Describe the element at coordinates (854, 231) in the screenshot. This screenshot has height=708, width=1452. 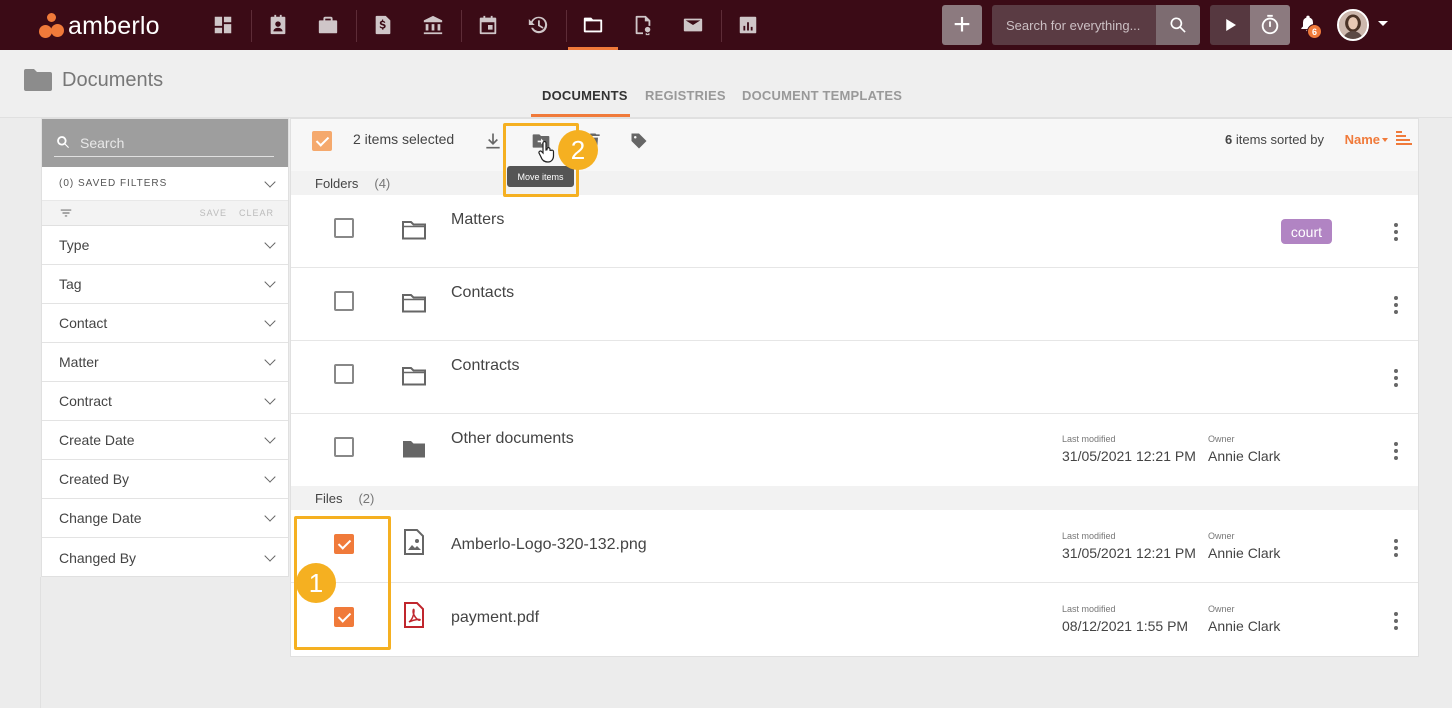
I see `folder-row-matters: Matters court` at that location.